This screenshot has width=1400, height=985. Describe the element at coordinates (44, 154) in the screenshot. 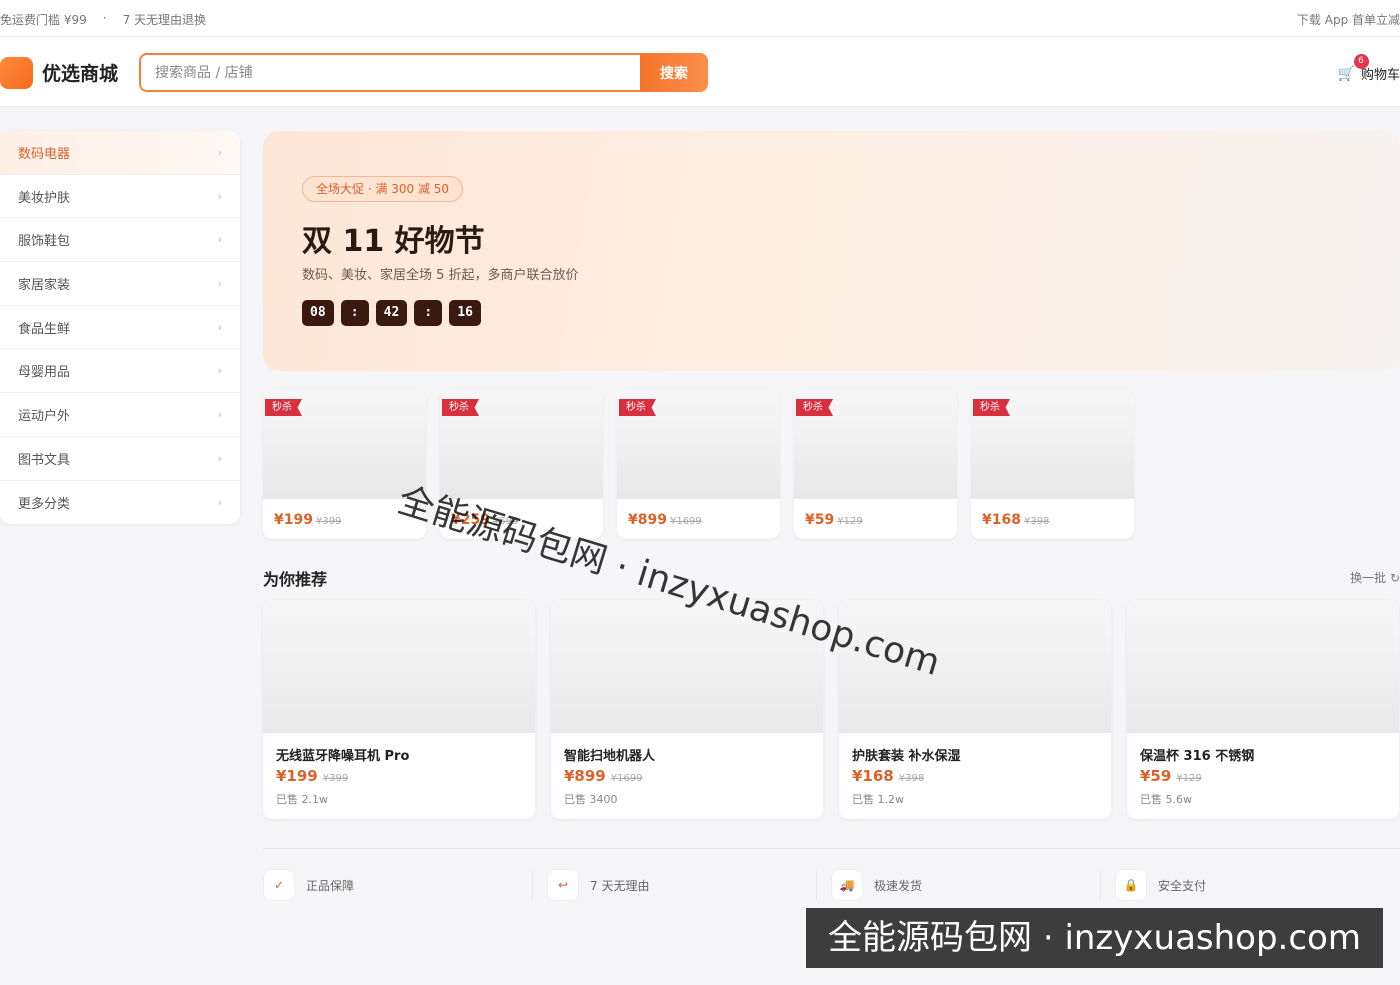

I see `sidebar-item-label: 数码电器` at that location.